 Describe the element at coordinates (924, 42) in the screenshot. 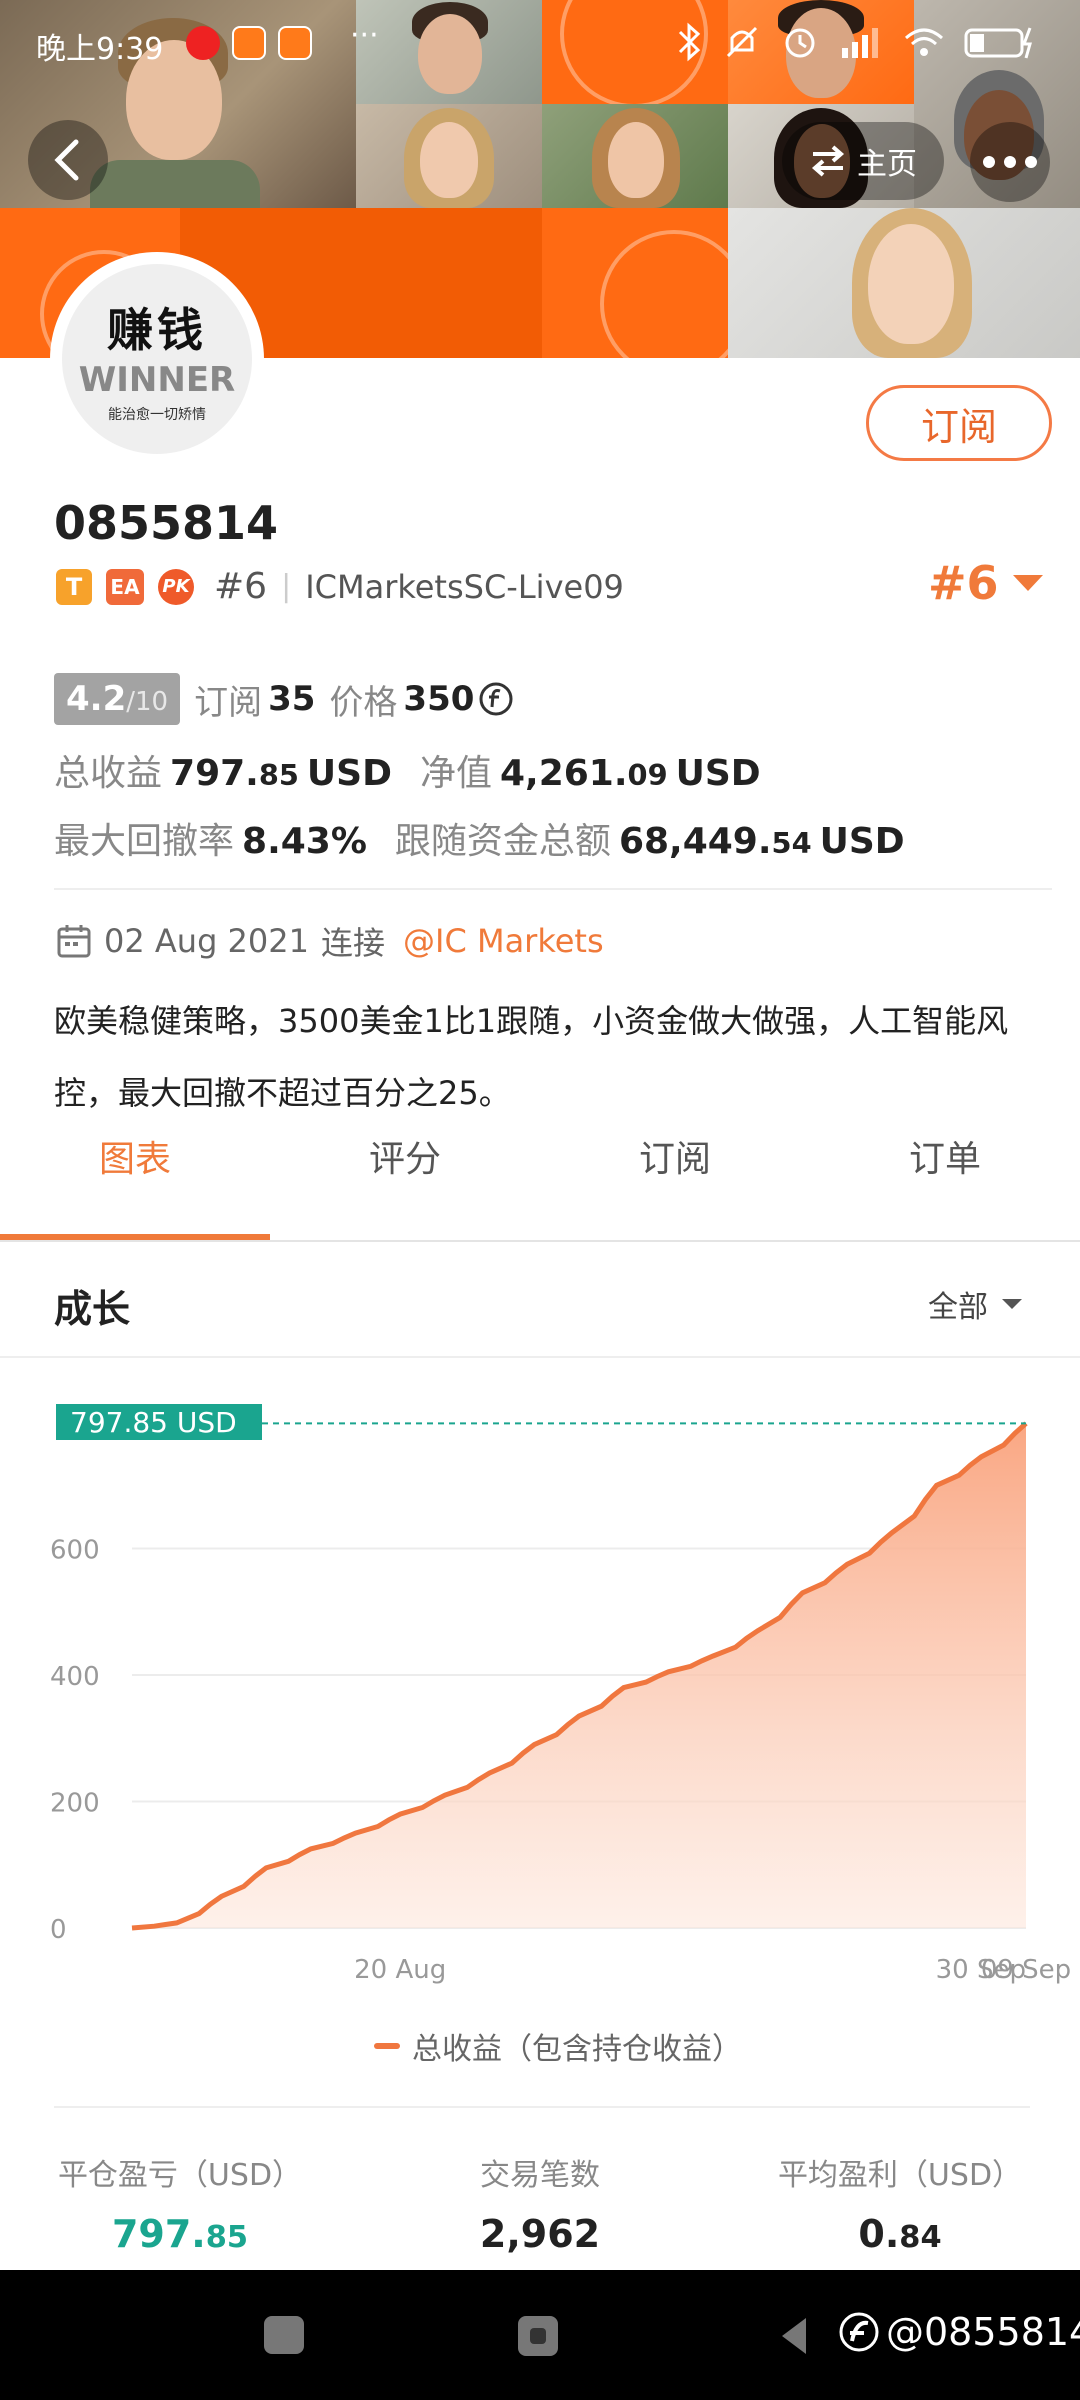

I see `wifi-icon` at that location.